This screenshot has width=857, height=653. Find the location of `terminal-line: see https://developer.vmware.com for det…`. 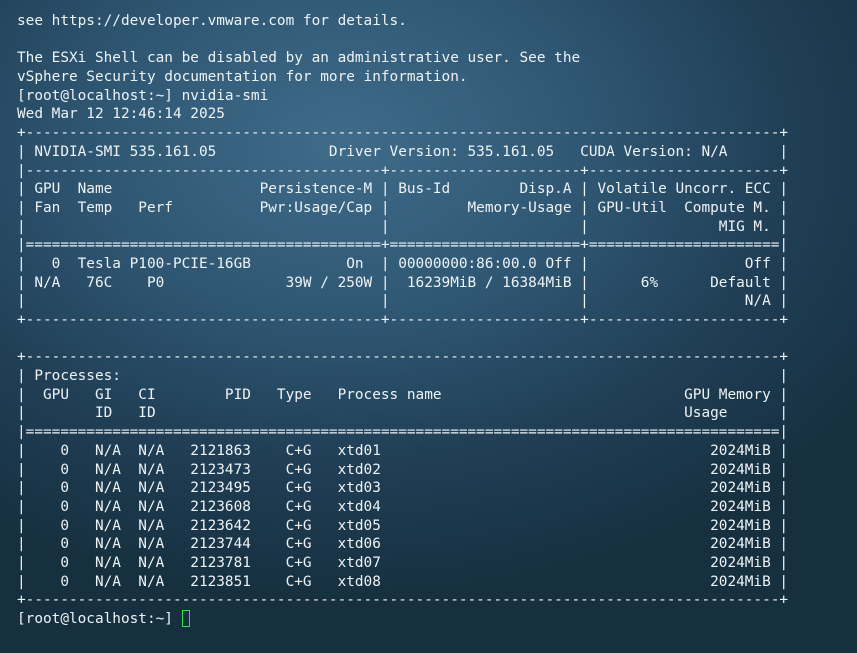

terminal-line: see https://developer.vmware.com for det… is located at coordinates (212, 21).